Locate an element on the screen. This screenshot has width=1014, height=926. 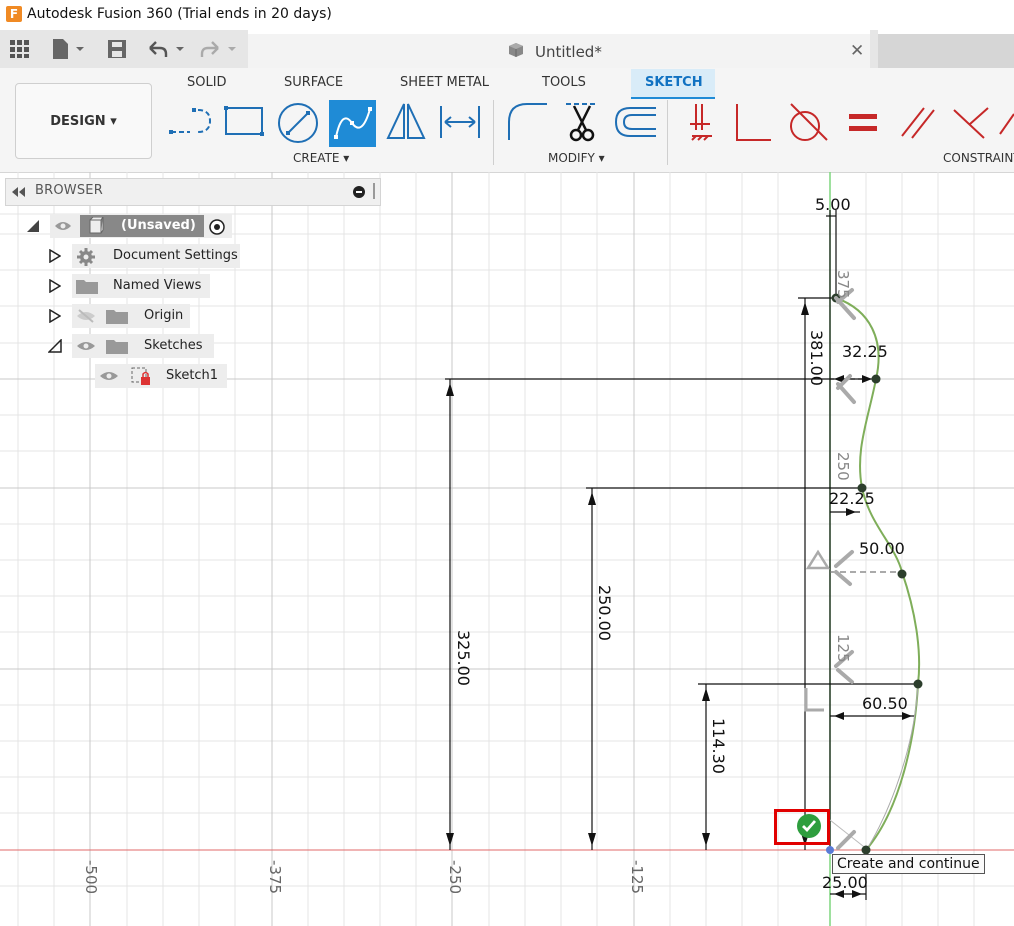
new-tab-area is located at coordinates (946, 51).